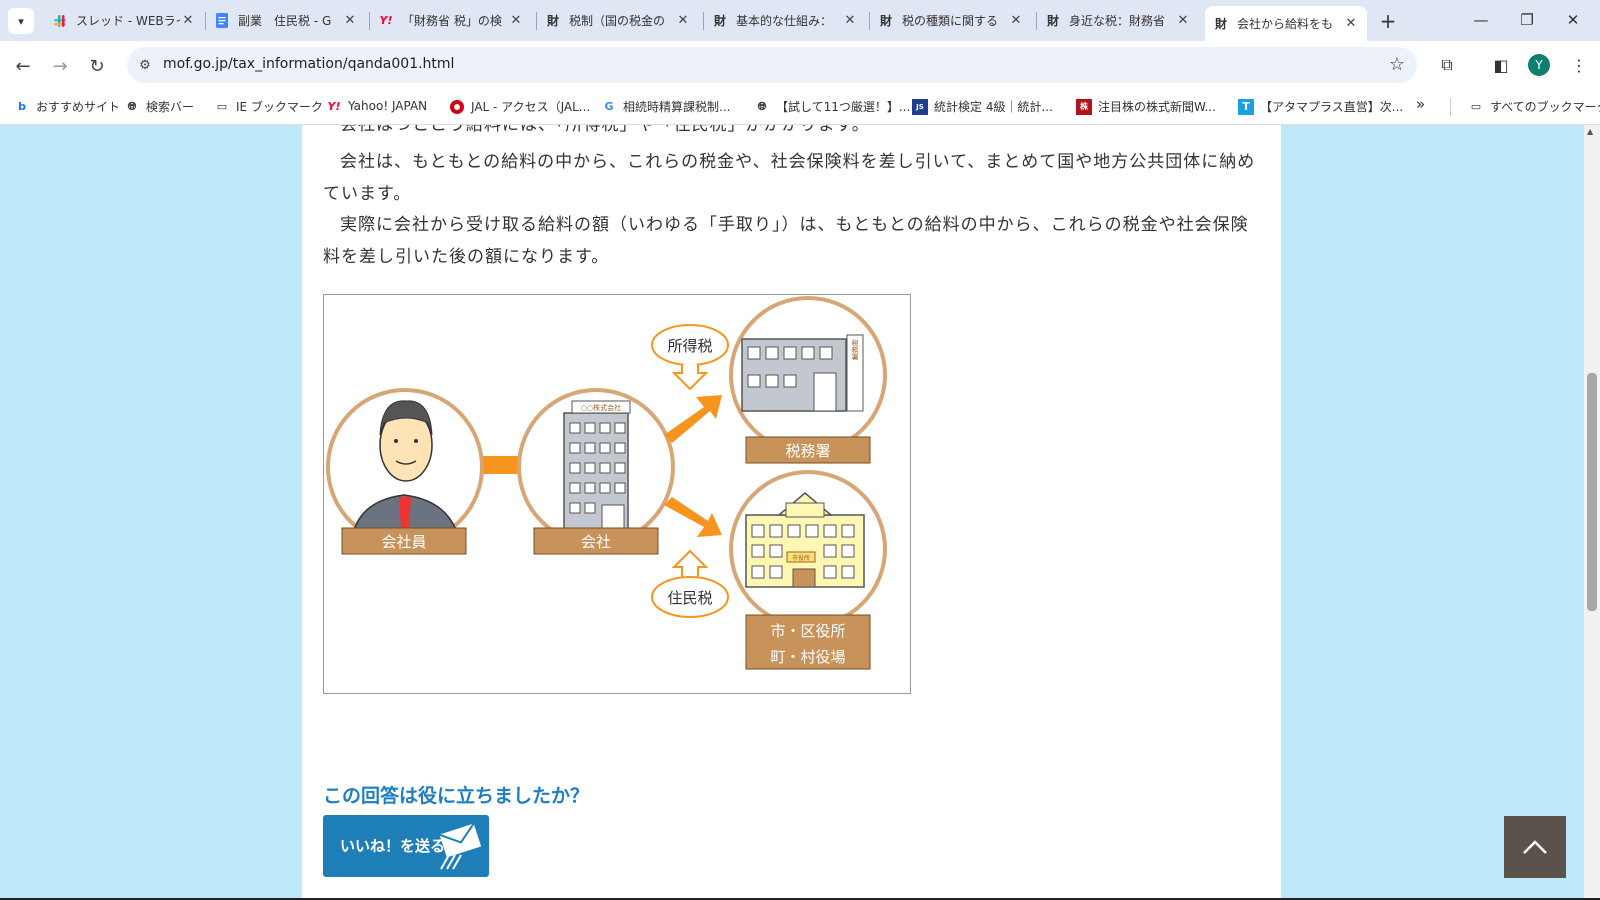 Image resolution: width=1600 pixels, height=900 pixels. Describe the element at coordinates (690, 357) in the screenshot. I see `income-tax-bubble: 所得税` at that location.